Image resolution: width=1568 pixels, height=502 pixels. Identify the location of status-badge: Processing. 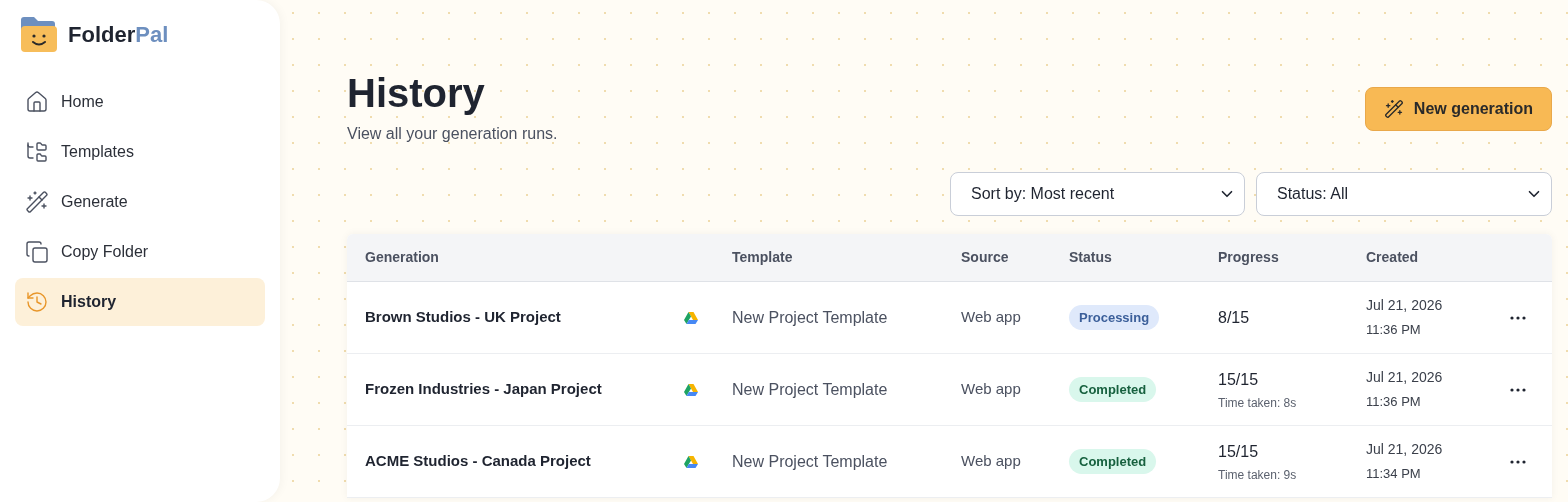
(1114, 317).